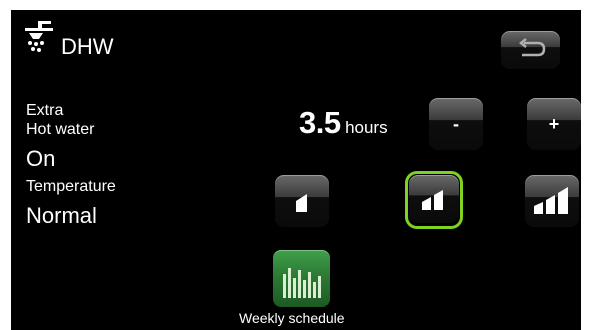 This screenshot has width=590, height=330. I want to click on temperature-normal-button, so click(434, 199).